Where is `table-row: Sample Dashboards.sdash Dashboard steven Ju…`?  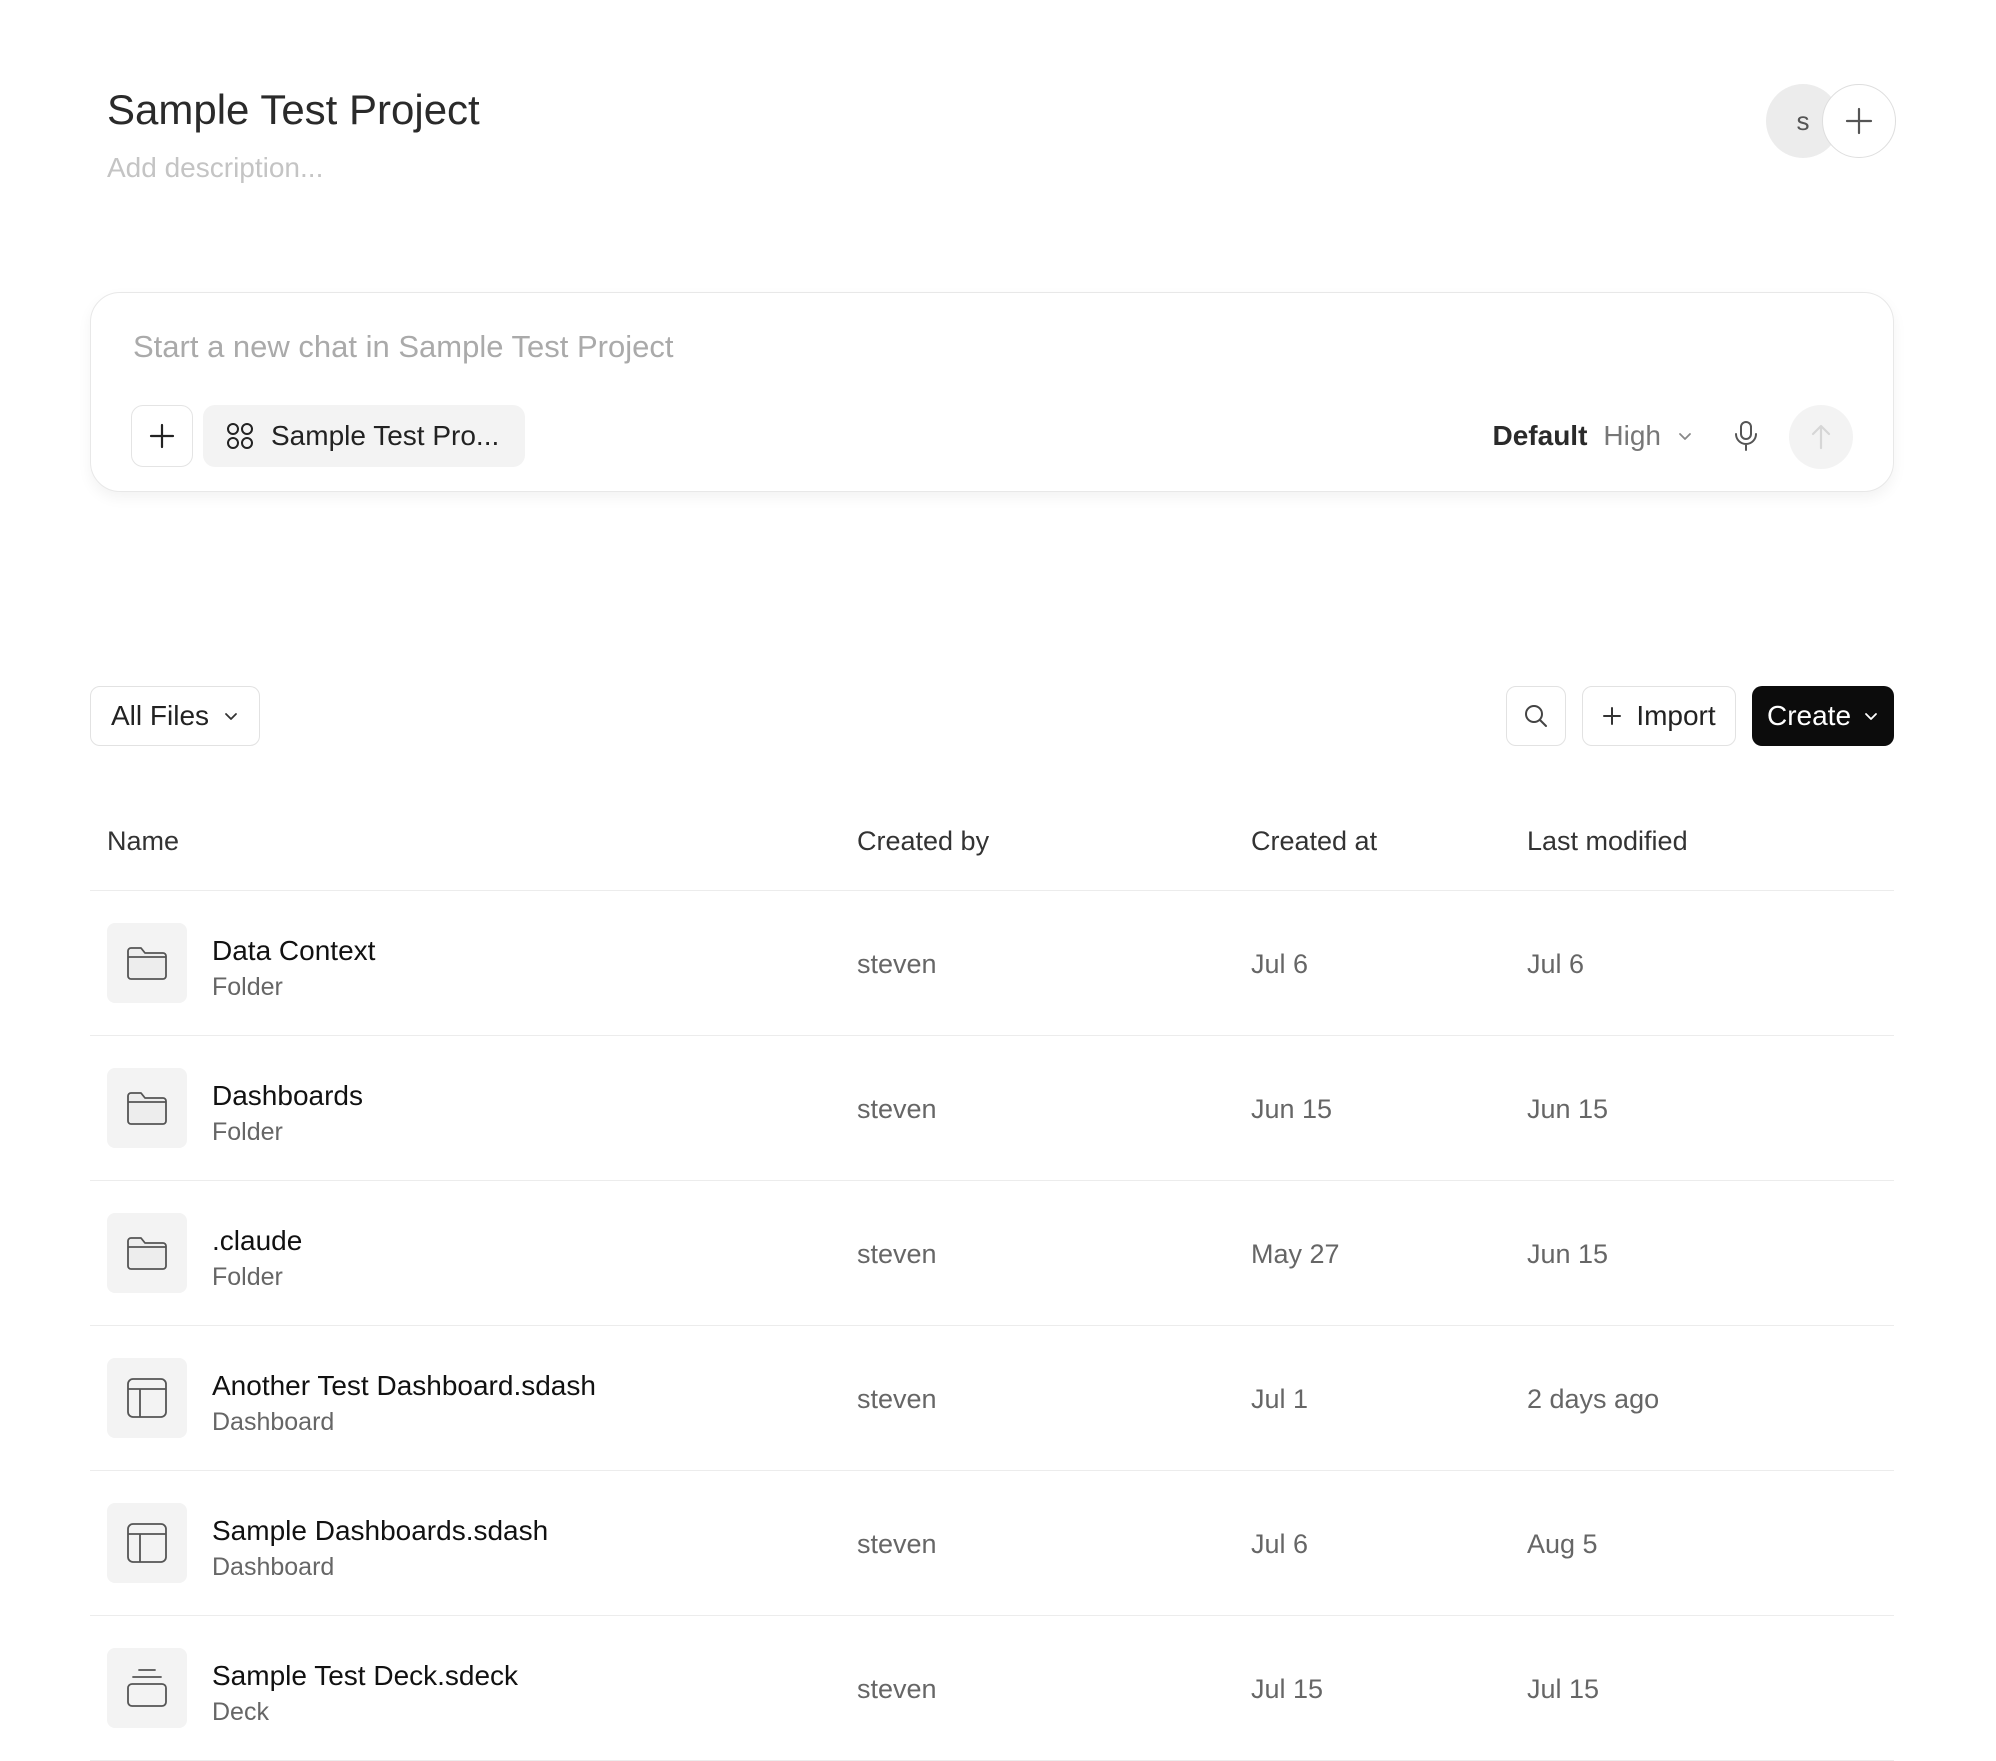 table-row: Sample Dashboards.sdash Dashboard steven Ju… is located at coordinates (992, 1543).